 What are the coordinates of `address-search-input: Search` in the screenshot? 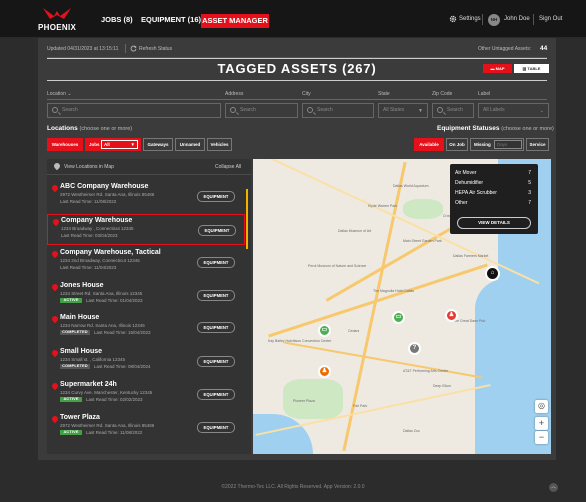 It's located at (261, 110).